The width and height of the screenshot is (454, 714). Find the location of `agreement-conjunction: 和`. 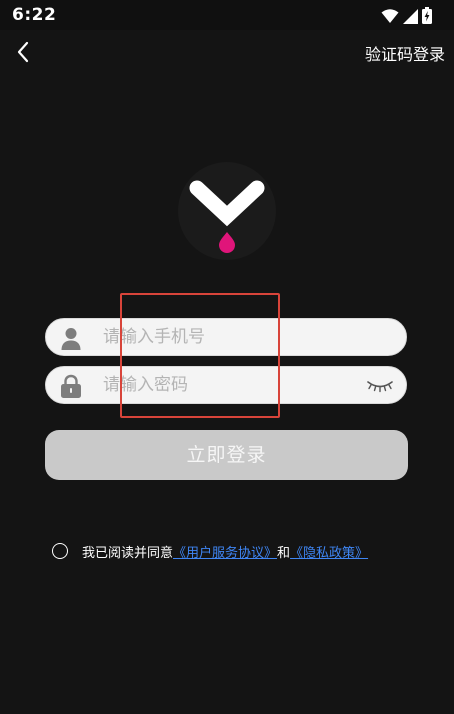

agreement-conjunction: 和 is located at coordinates (284, 553).